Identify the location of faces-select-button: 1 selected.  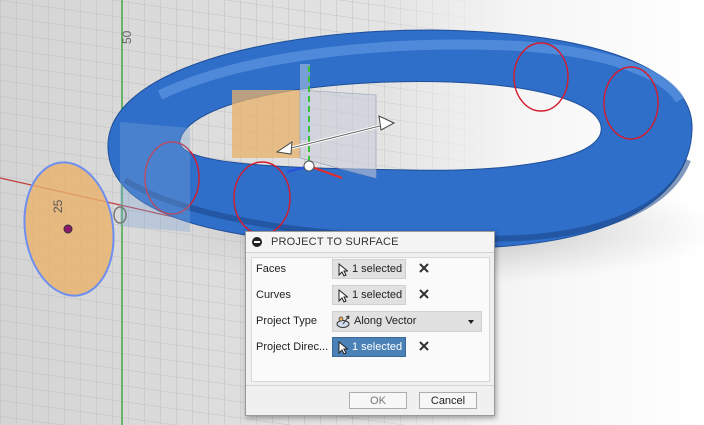
(369, 269).